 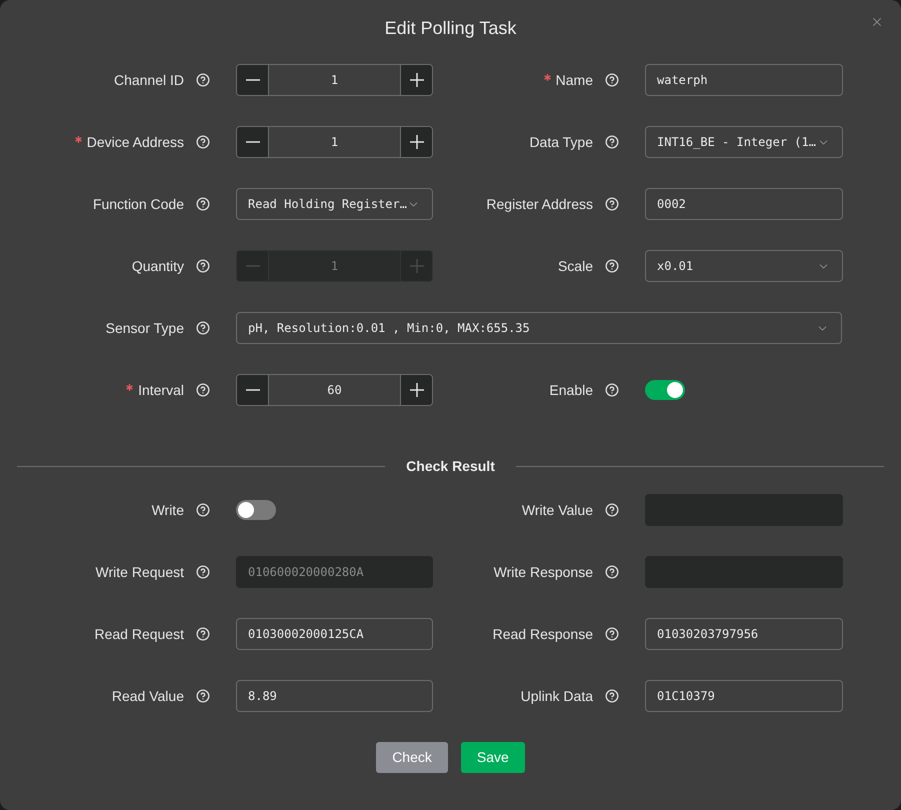 What do you see at coordinates (135, 142) in the screenshot?
I see `field-label: Device Address` at bounding box center [135, 142].